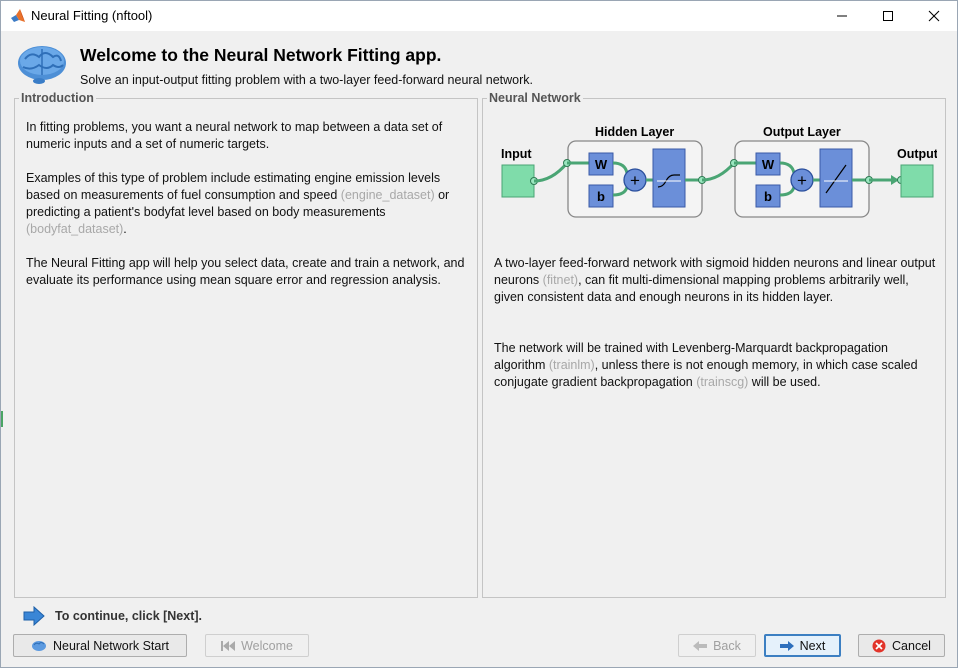 The image size is (958, 668). I want to click on output-layer-label: Output Layer, so click(802, 132).